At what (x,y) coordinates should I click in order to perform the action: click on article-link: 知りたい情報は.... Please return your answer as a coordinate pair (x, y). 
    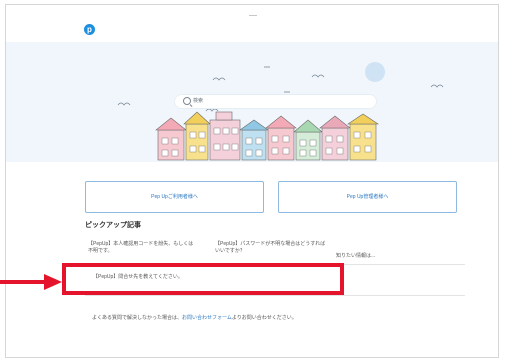
    Looking at the image, I should click on (376, 256).